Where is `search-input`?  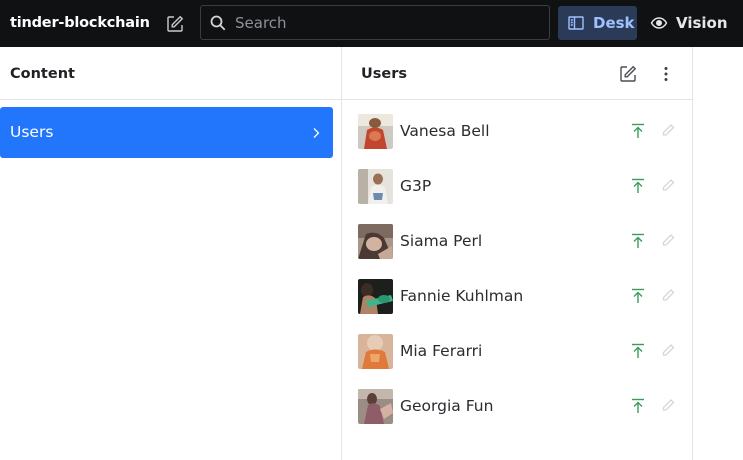
search-input is located at coordinates (388, 22).